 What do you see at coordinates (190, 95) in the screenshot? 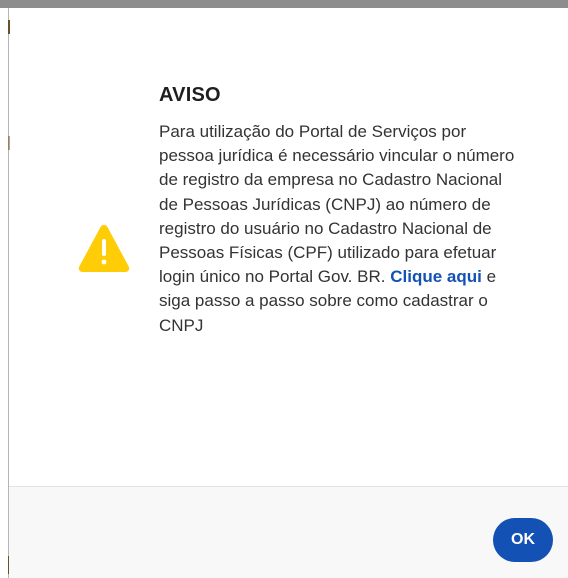
I see `dialog-title: AVISO` at bounding box center [190, 95].